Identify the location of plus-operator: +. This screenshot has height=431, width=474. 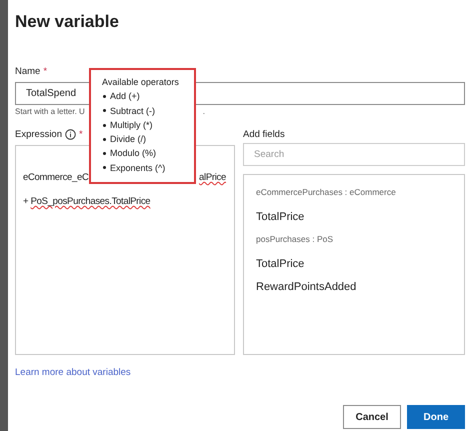
(25, 201).